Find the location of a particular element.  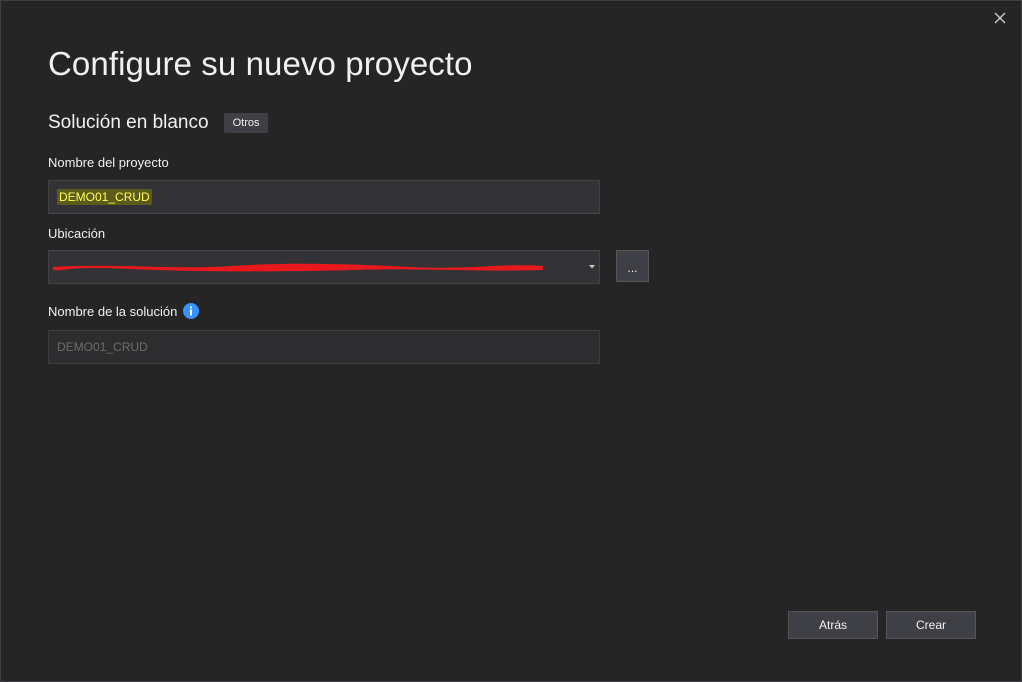

solution-name-field is located at coordinates (324, 347).